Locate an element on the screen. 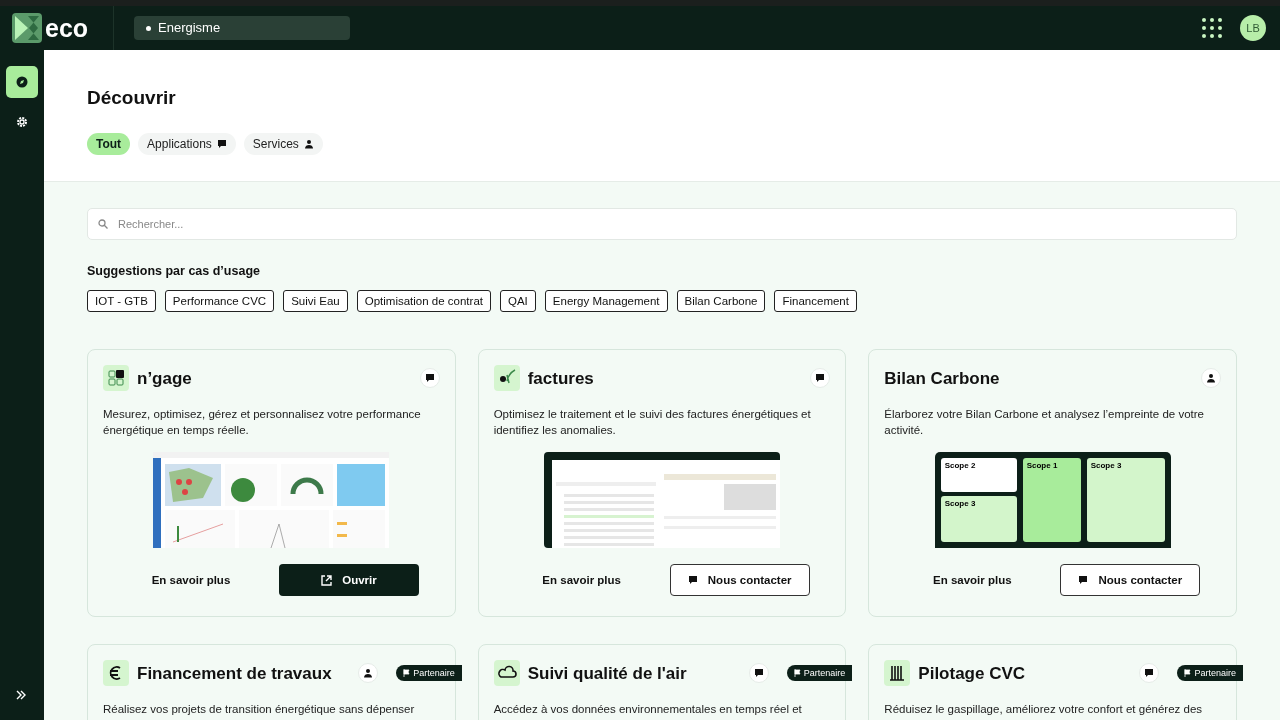  settings-icon is located at coordinates (22, 122).